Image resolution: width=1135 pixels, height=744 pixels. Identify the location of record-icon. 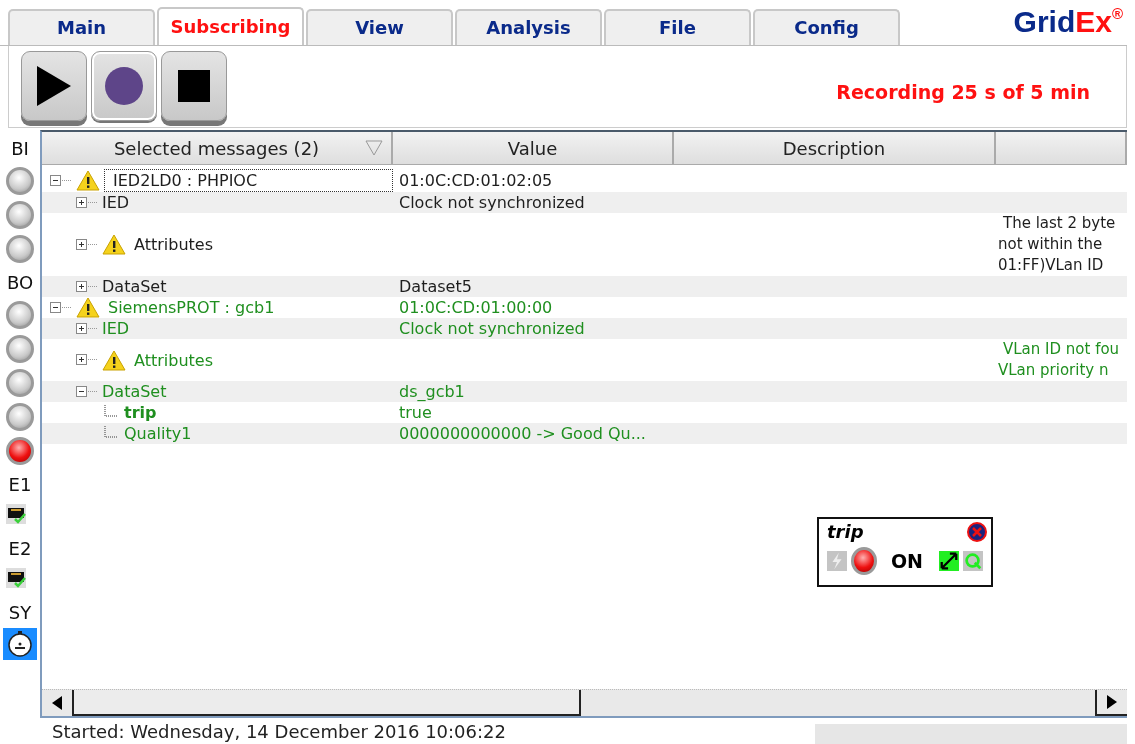
(124, 86).